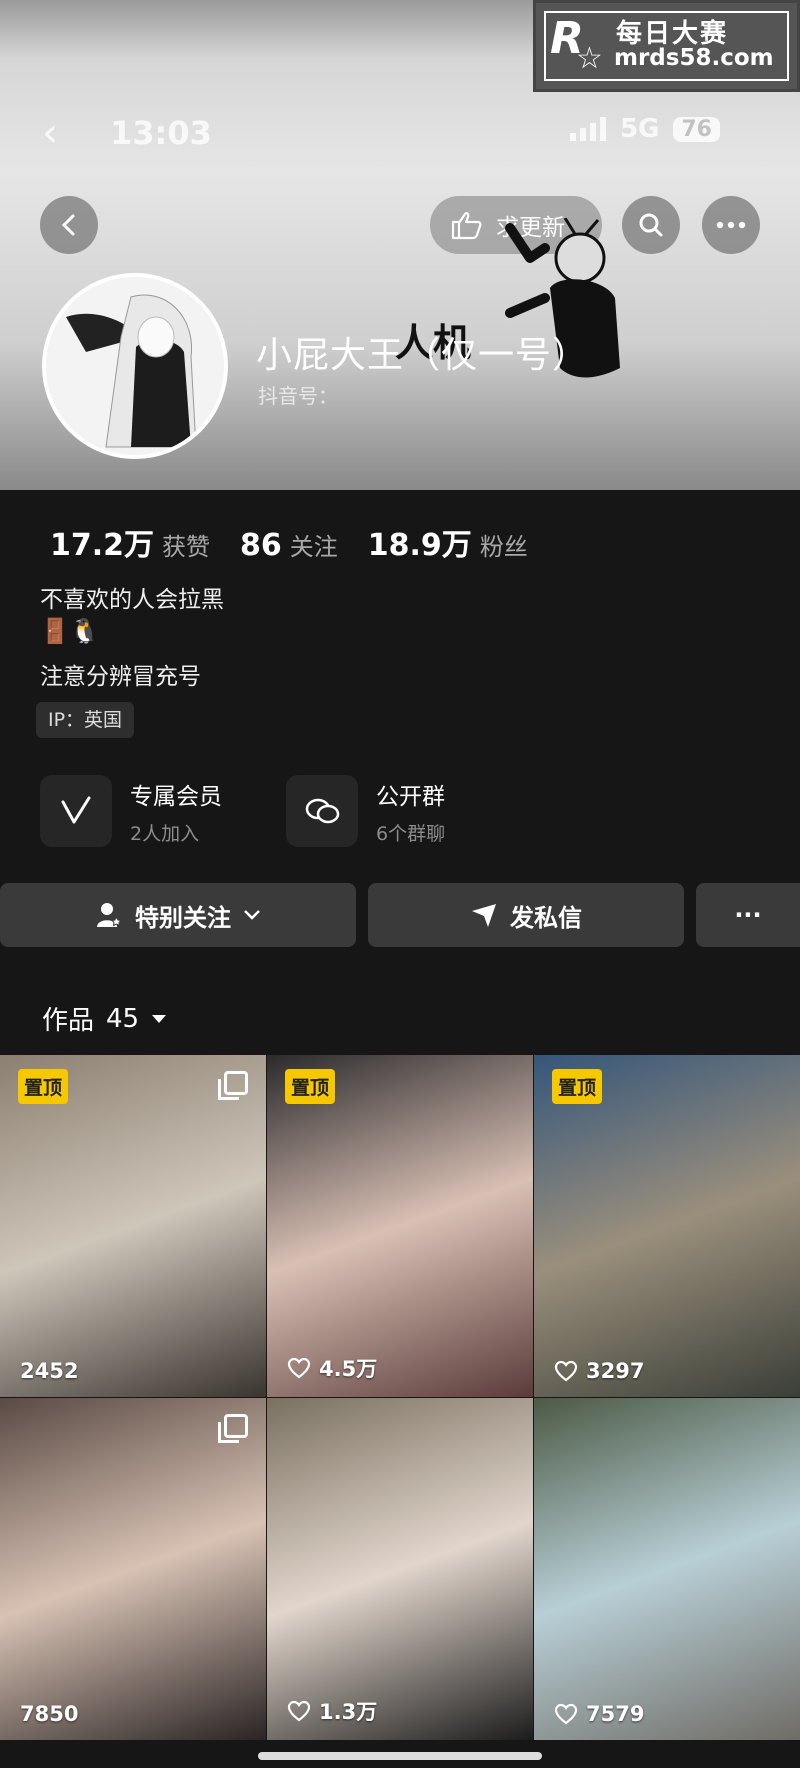  Describe the element at coordinates (589, 58) in the screenshot. I see `star-icon: ☆` at that location.